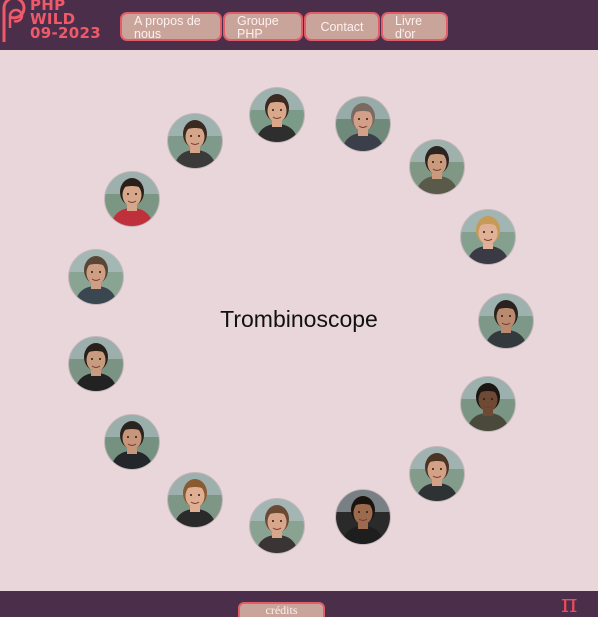  Describe the element at coordinates (65, 33) in the screenshot. I see `logo-line-date: 09-2023` at that location.